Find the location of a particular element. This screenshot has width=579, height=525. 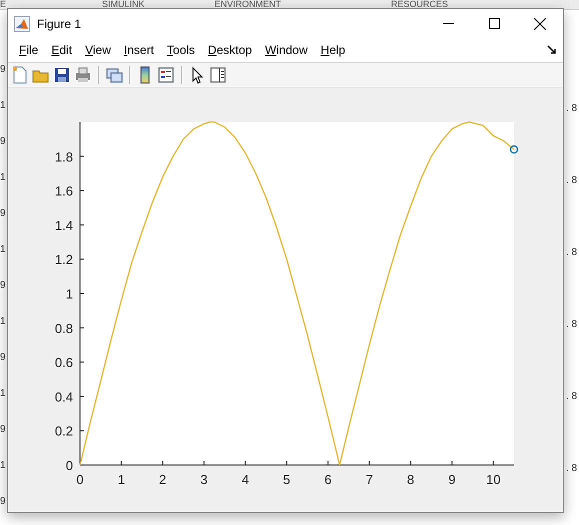

linked-windows-icon is located at coordinates (114, 75).